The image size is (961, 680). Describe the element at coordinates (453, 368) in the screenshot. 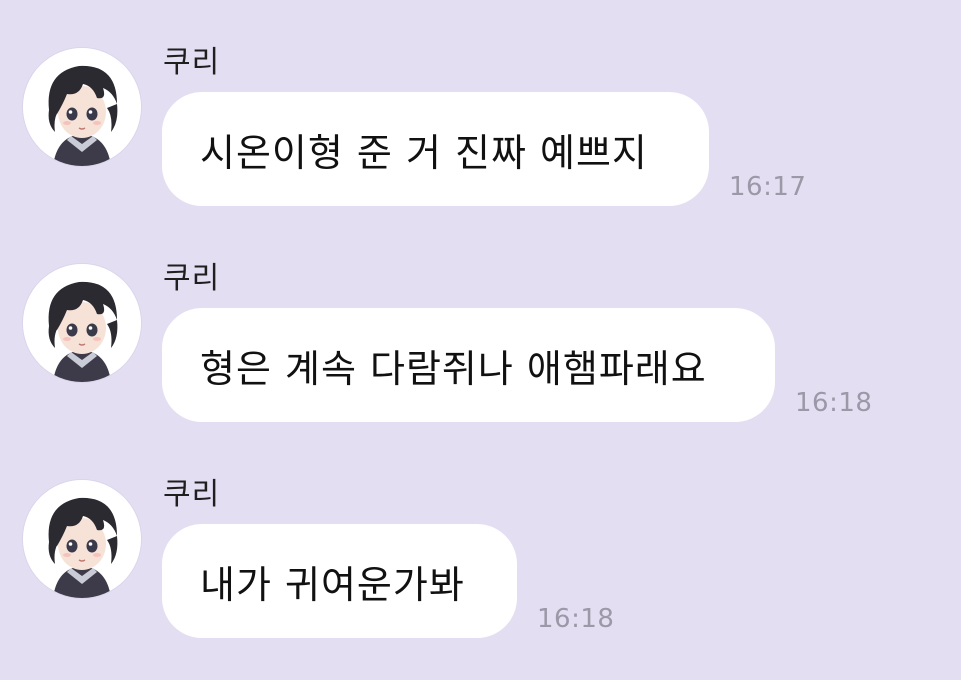

I see `message-text: 형은 계속 다람쥐나 애햄파래요` at that location.